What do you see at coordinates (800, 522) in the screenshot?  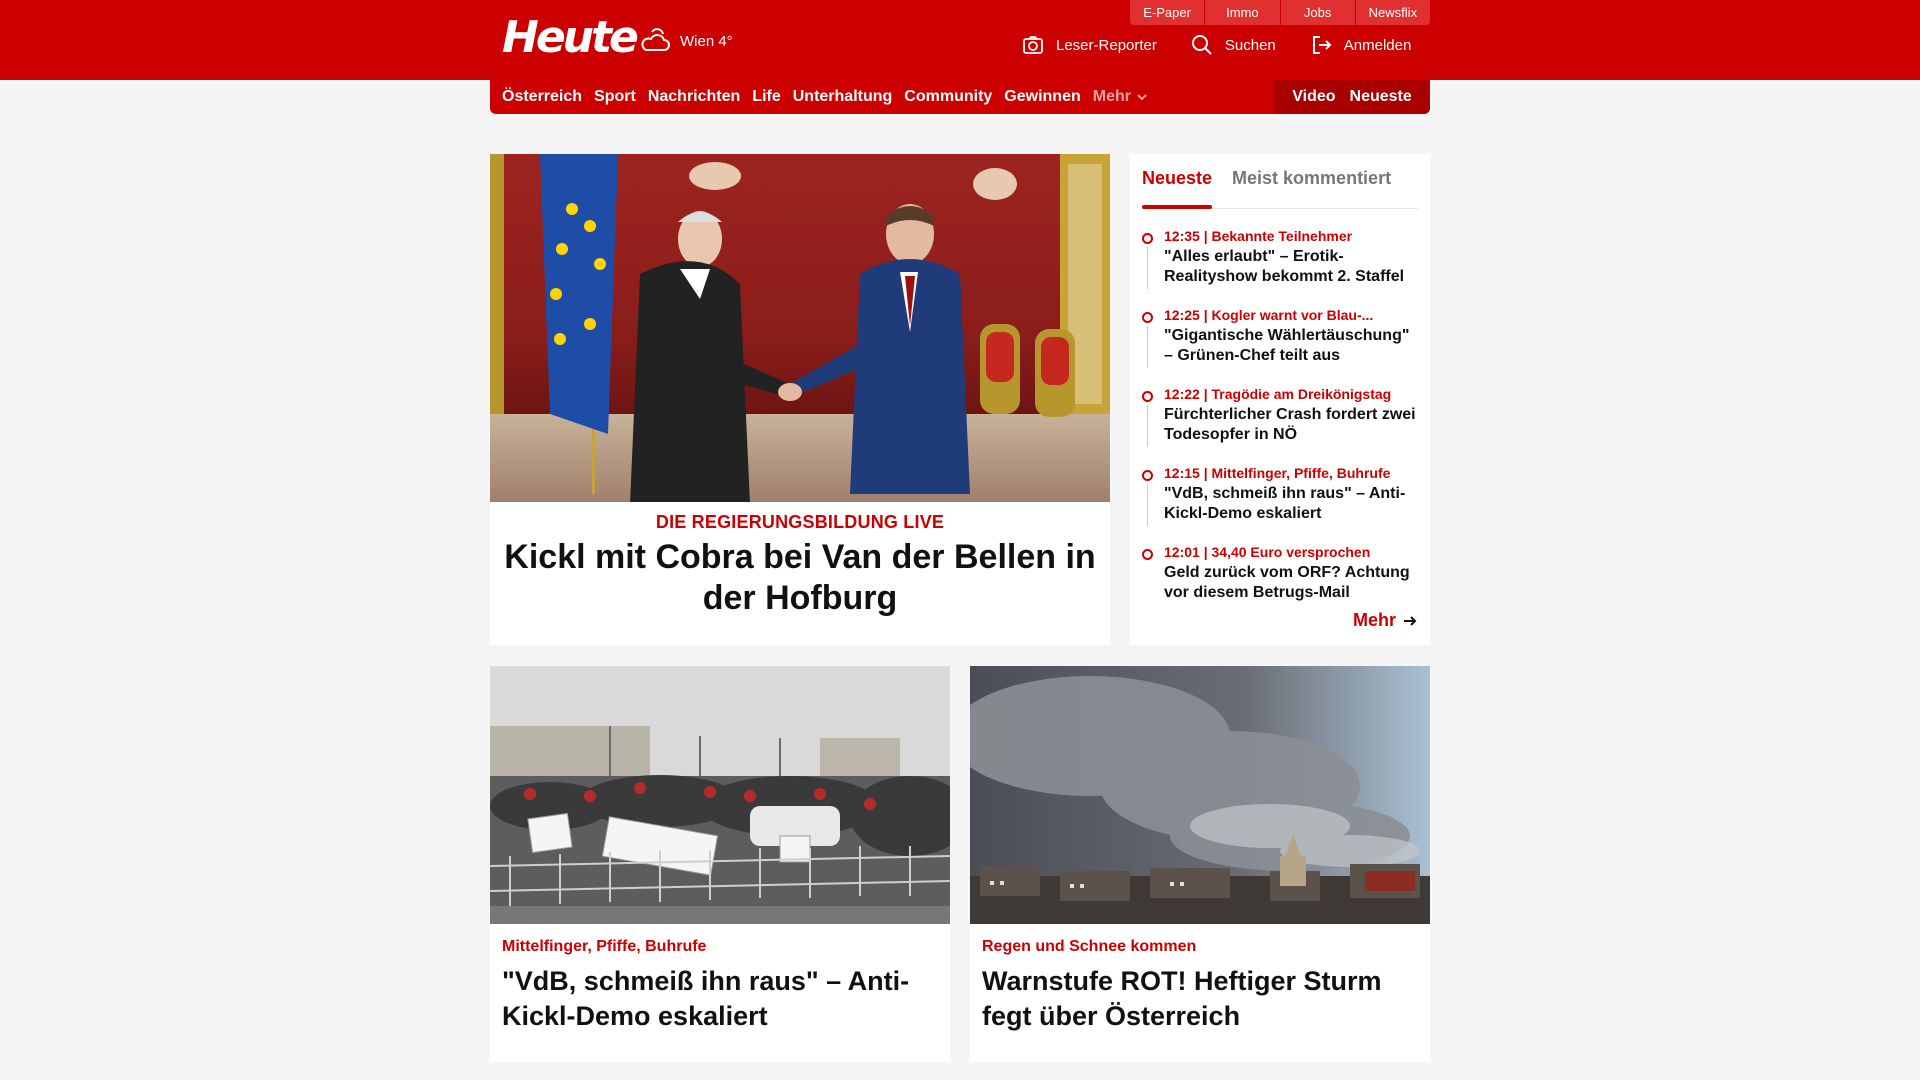 I see `hero-kicker: DIE REGIERUNGSBILDUNG LIVE` at bounding box center [800, 522].